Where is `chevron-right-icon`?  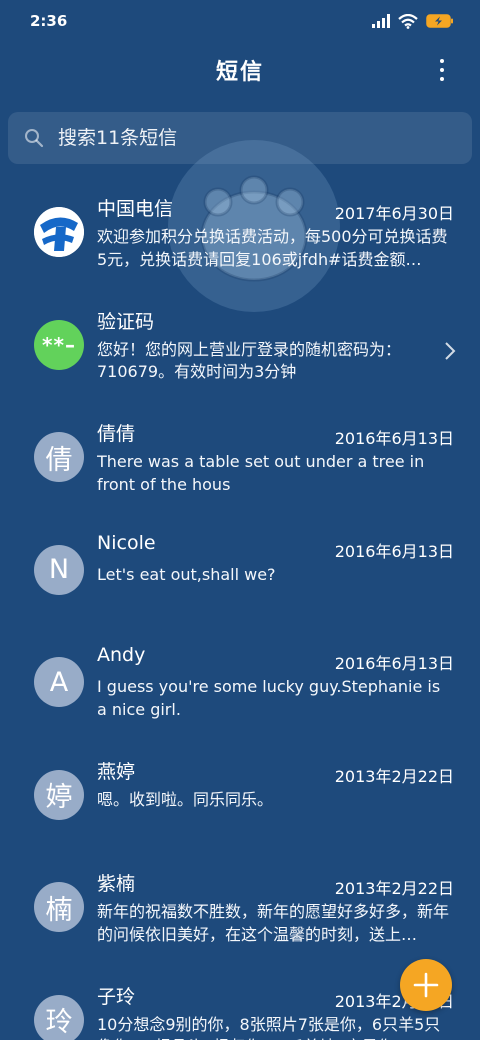
chevron-right-icon is located at coordinates (450, 350).